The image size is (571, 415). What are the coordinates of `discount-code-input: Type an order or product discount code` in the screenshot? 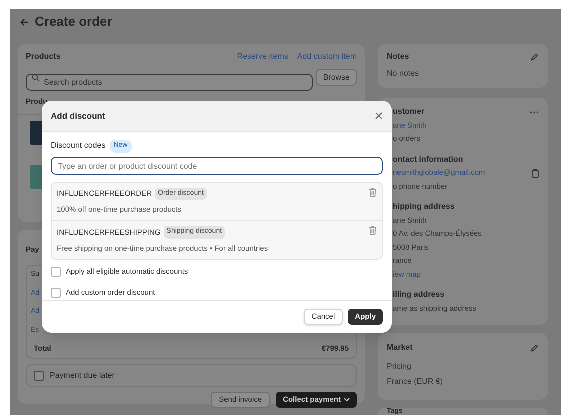 It's located at (217, 166).